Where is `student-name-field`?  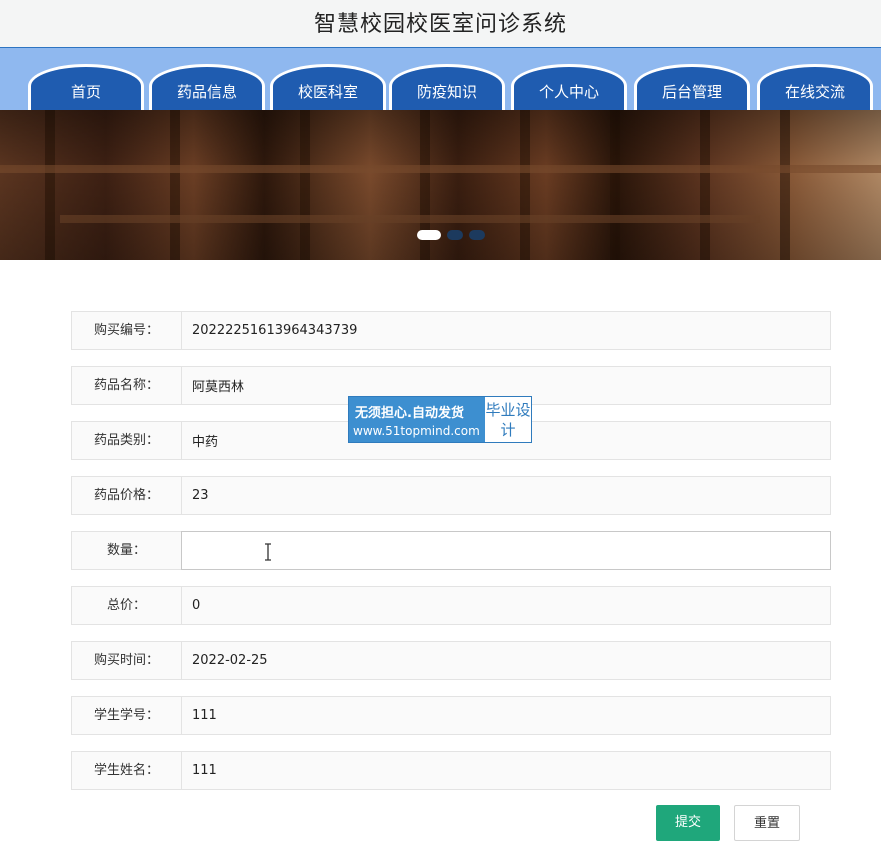 student-name-field is located at coordinates (506, 770).